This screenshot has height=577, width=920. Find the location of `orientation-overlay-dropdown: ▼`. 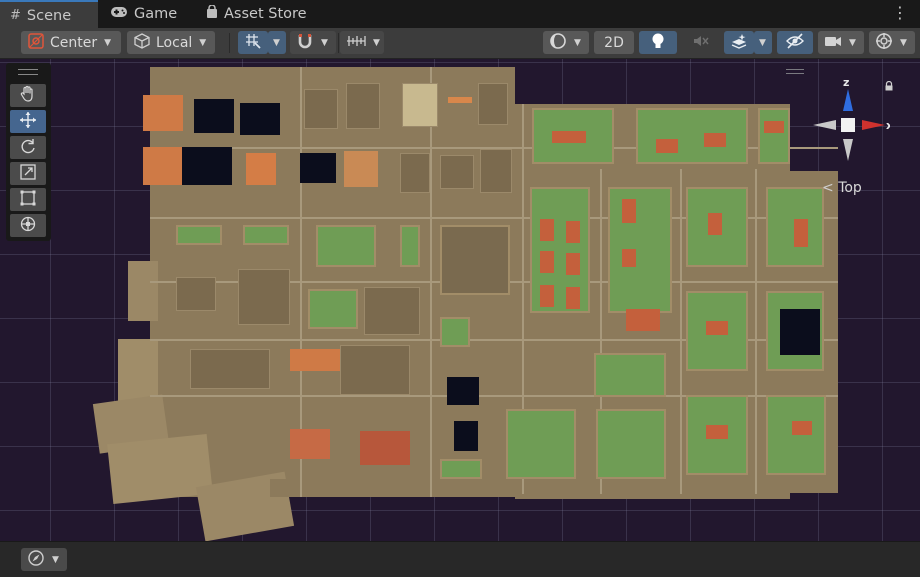

orientation-overlay-dropdown: ▼ is located at coordinates (44, 559).